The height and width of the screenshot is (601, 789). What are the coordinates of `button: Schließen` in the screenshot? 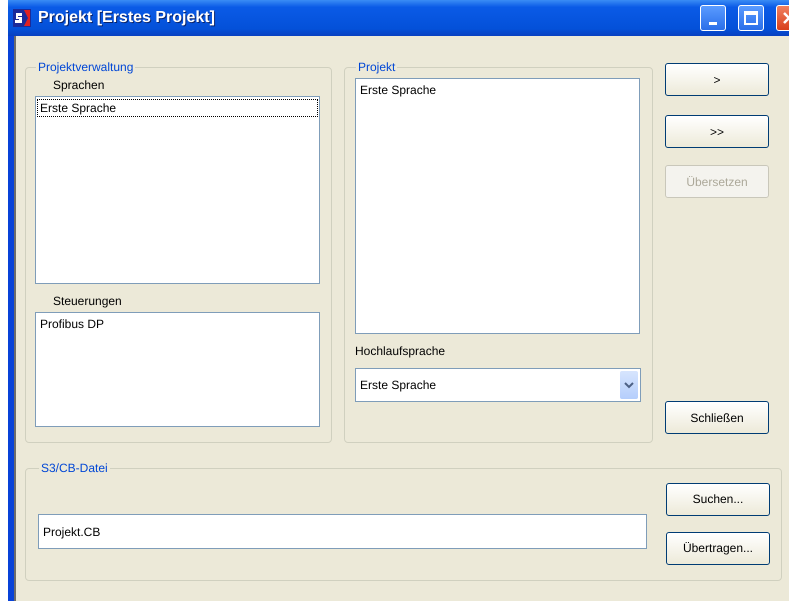 It's located at (717, 417).